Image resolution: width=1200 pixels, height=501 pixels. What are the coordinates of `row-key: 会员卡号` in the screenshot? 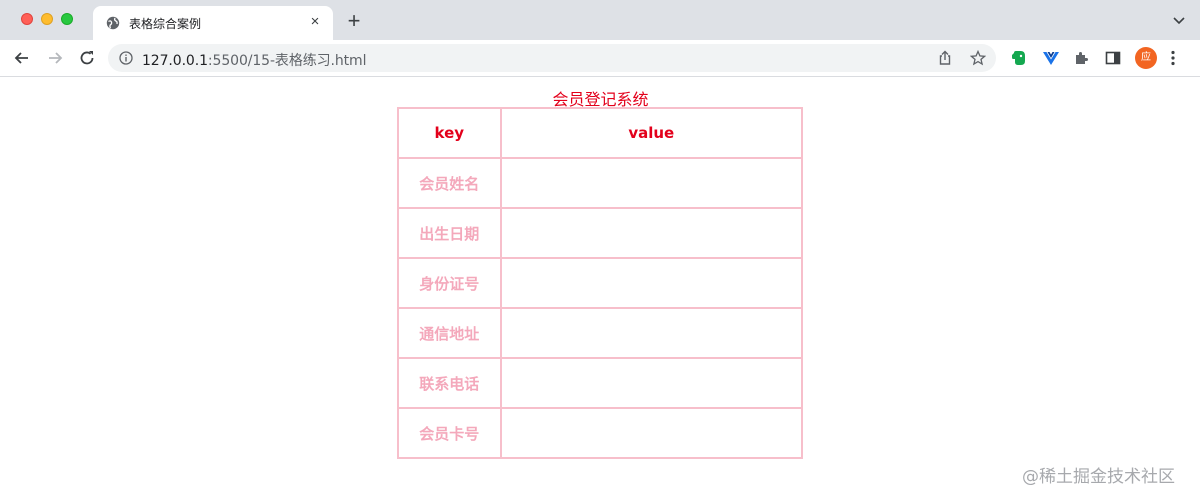 It's located at (449, 433).